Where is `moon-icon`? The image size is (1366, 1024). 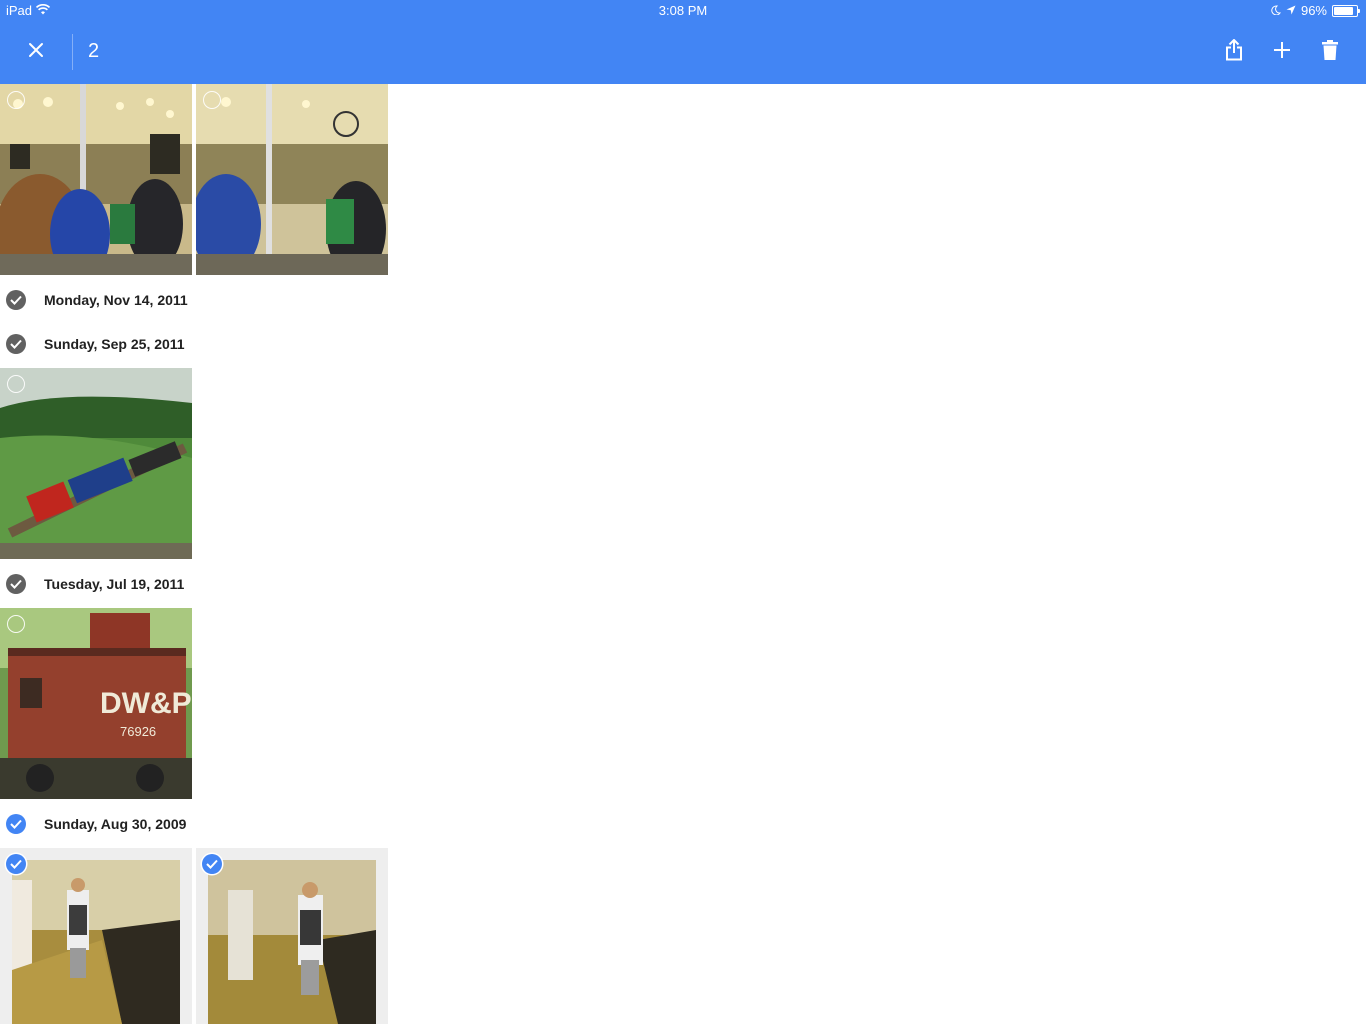
moon-icon is located at coordinates (1276, 10).